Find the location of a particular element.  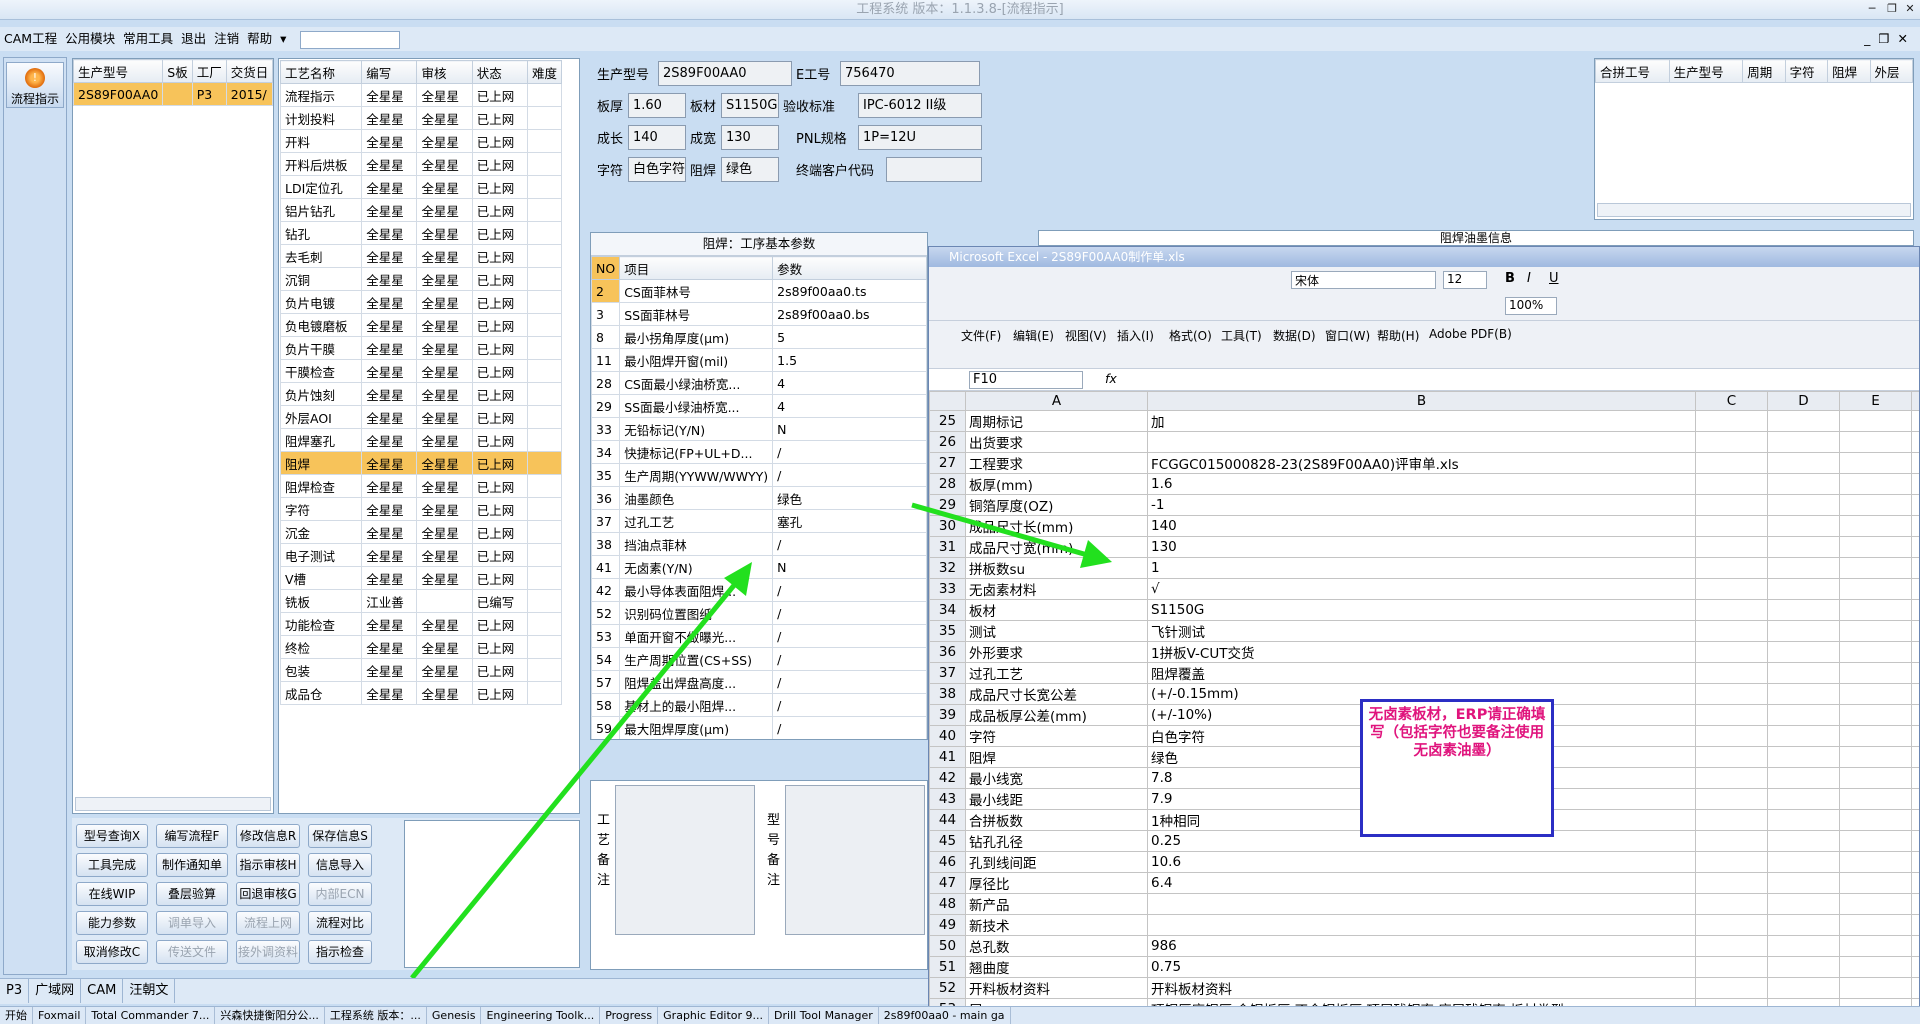

status-module: CAM is located at coordinates (102, 991).